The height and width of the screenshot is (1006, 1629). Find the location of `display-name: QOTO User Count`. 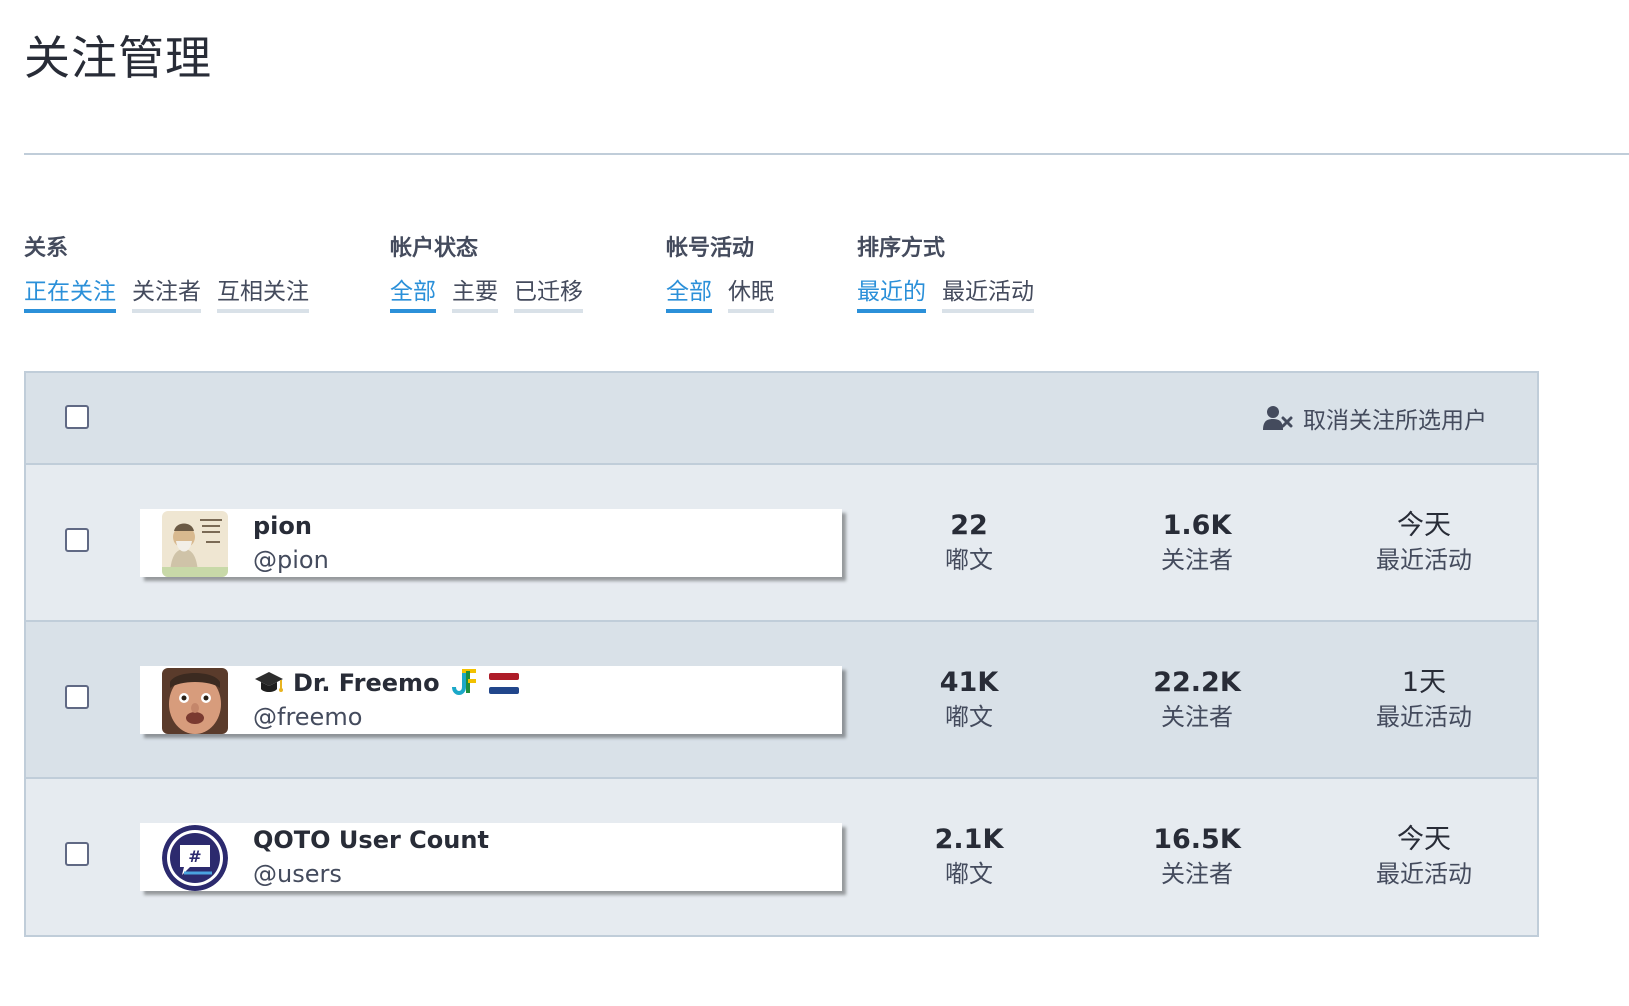

display-name: QOTO User Count is located at coordinates (371, 840).